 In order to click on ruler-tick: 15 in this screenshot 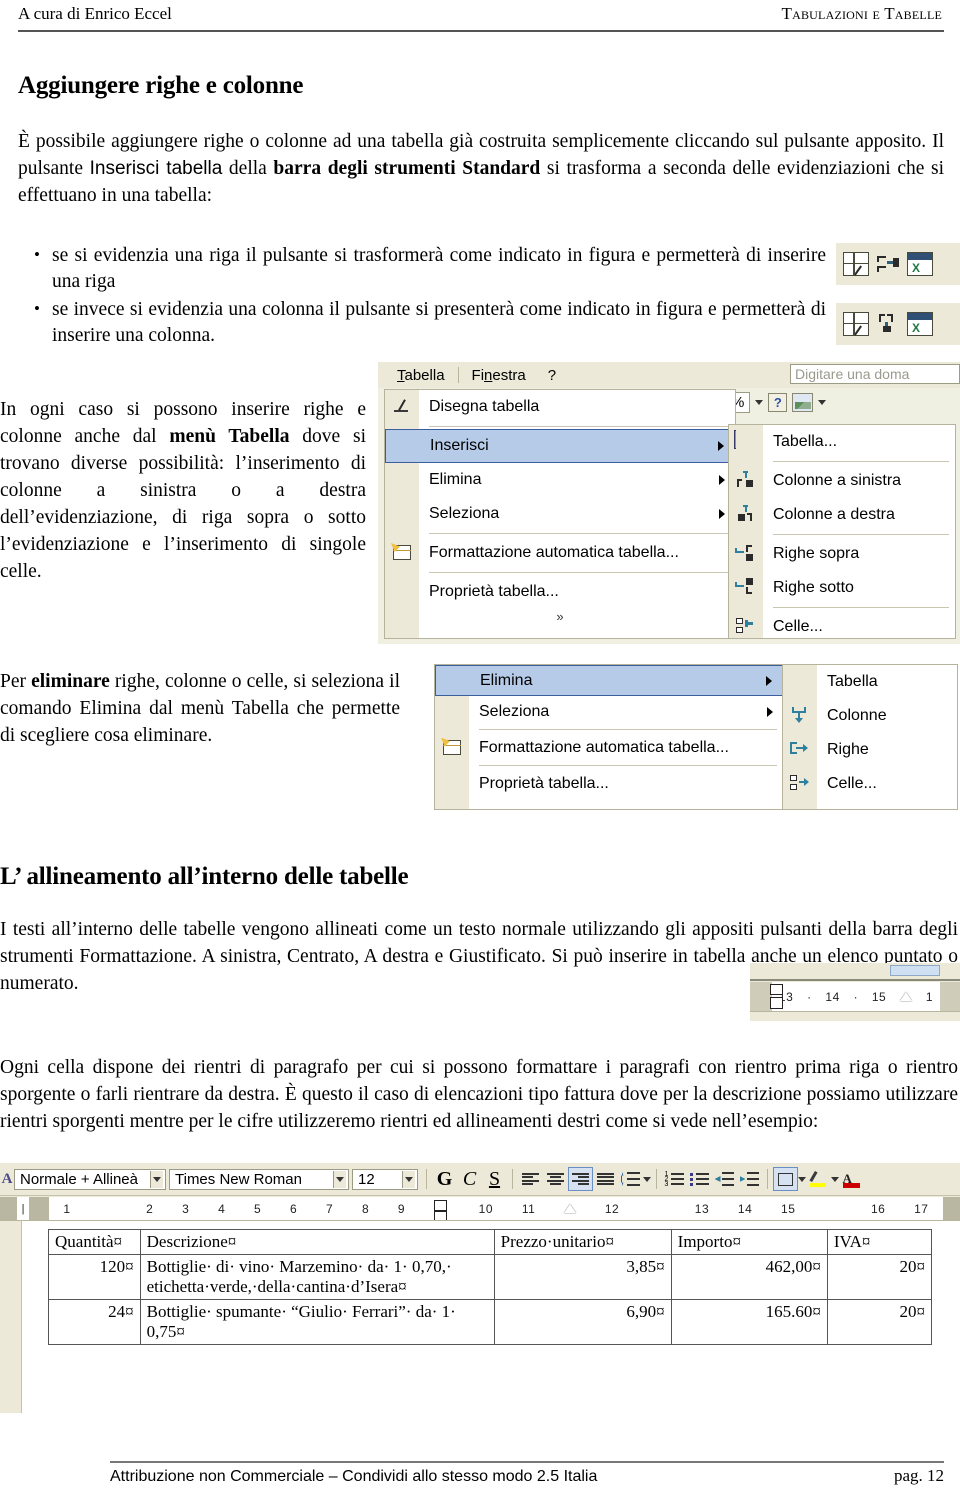, I will do `click(788, 1208)`.